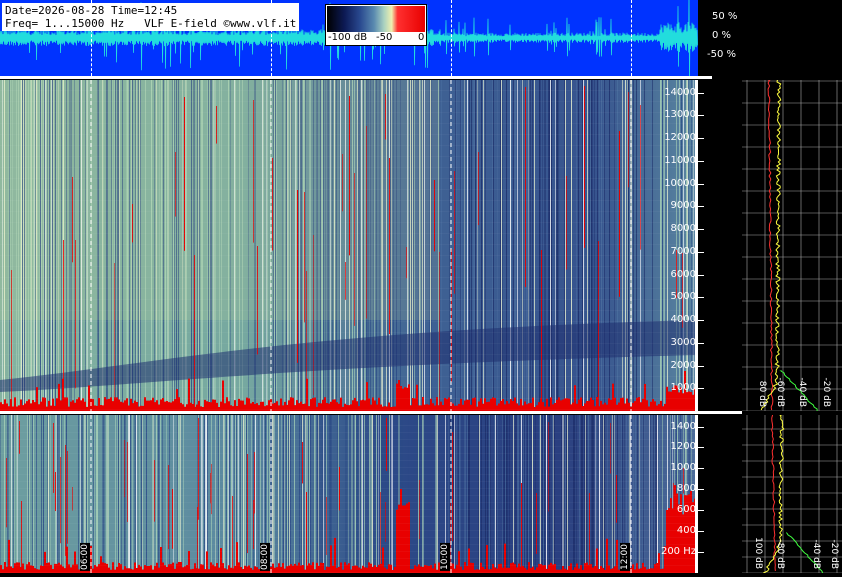 The height and width of the screenshot is (577, 842). I want to click on lower-axis-tick-label: 1000, so click(683, 468).